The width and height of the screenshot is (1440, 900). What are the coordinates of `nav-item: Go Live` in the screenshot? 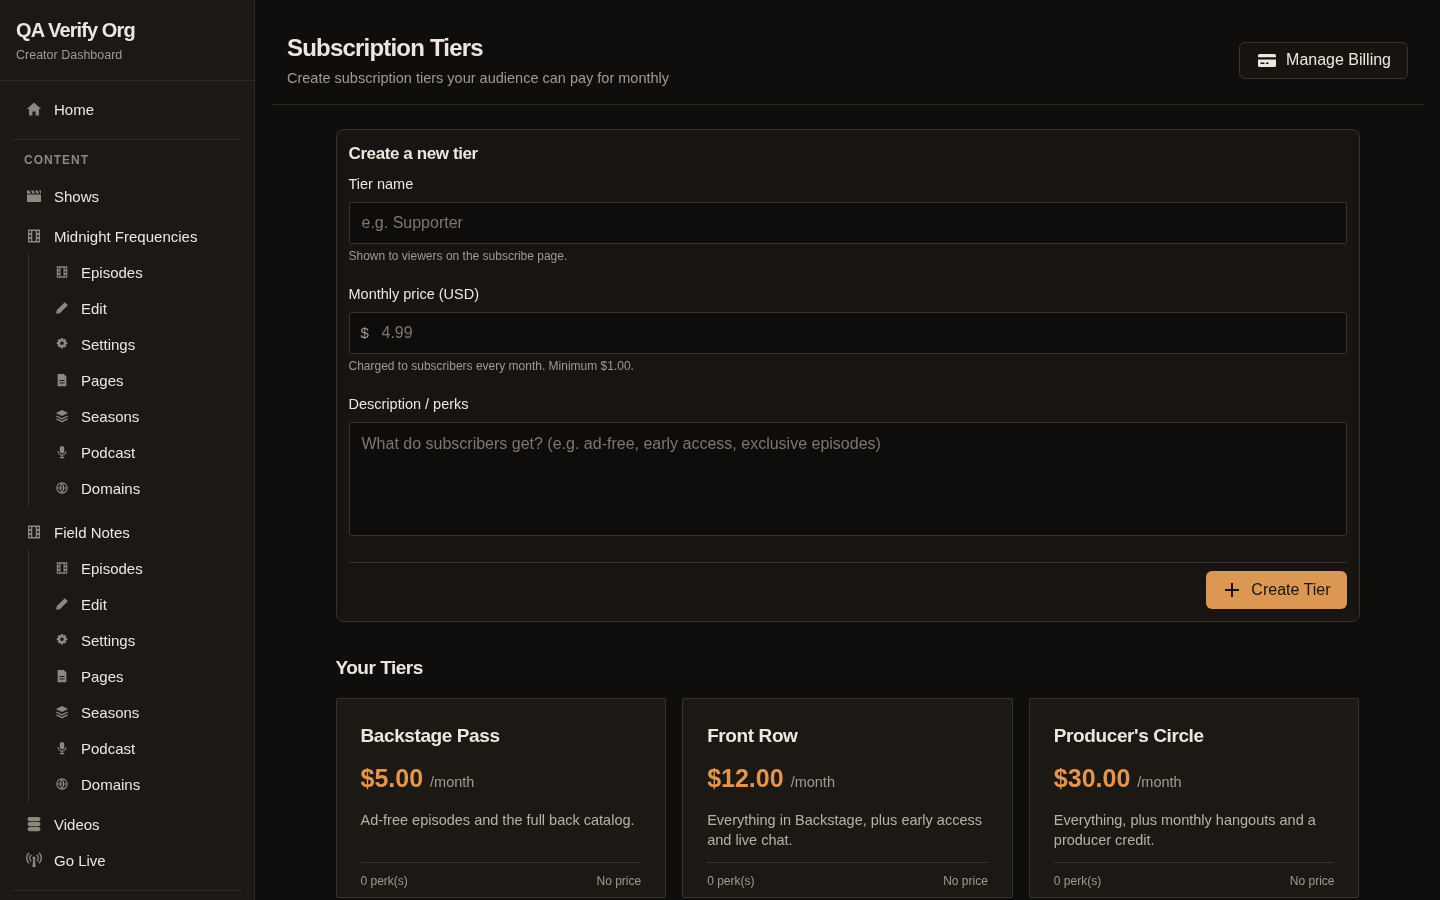 It's located at (64, 860).